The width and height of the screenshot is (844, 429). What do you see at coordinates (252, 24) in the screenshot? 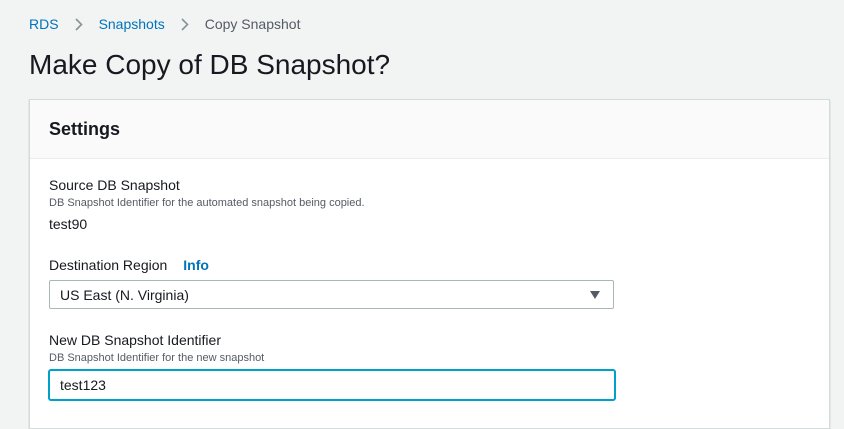
I see `breadcrumb-current: Copy Snapshot` at bounding box center [252, 24].